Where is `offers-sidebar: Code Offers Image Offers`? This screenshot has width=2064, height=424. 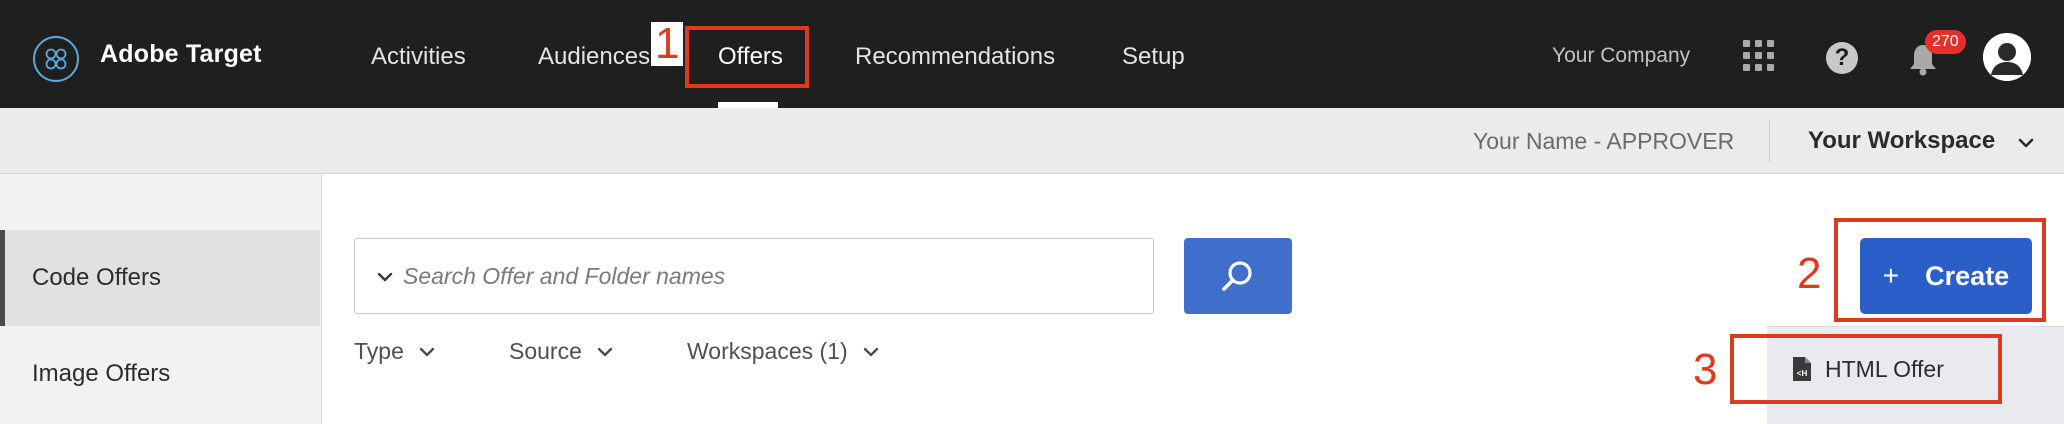
offers-sidebar: Code Offers Image Offers is located at coordinates (161, 299).